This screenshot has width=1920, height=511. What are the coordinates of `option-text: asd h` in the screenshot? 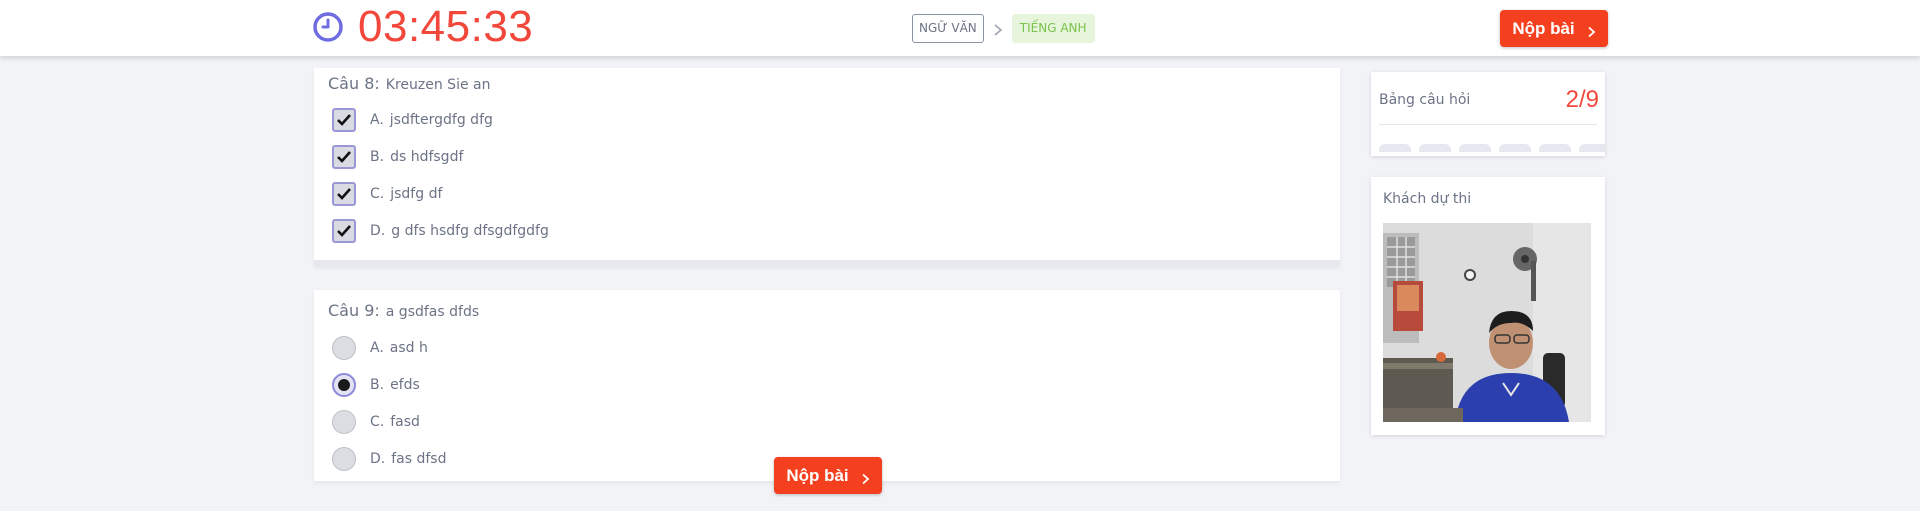 It's located at (408, 348).